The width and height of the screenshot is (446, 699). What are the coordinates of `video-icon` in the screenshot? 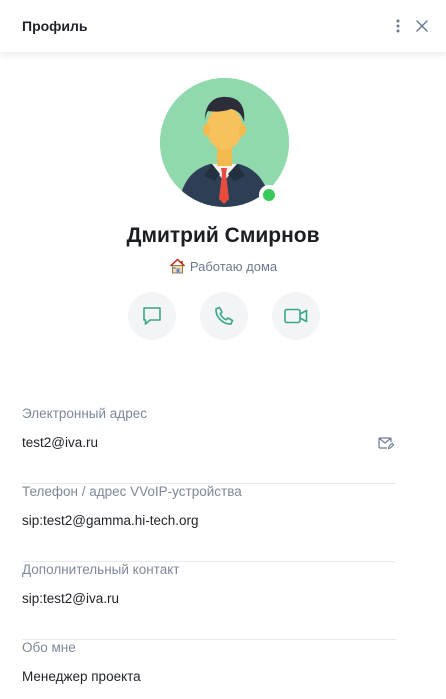 It's located at (296, 316).